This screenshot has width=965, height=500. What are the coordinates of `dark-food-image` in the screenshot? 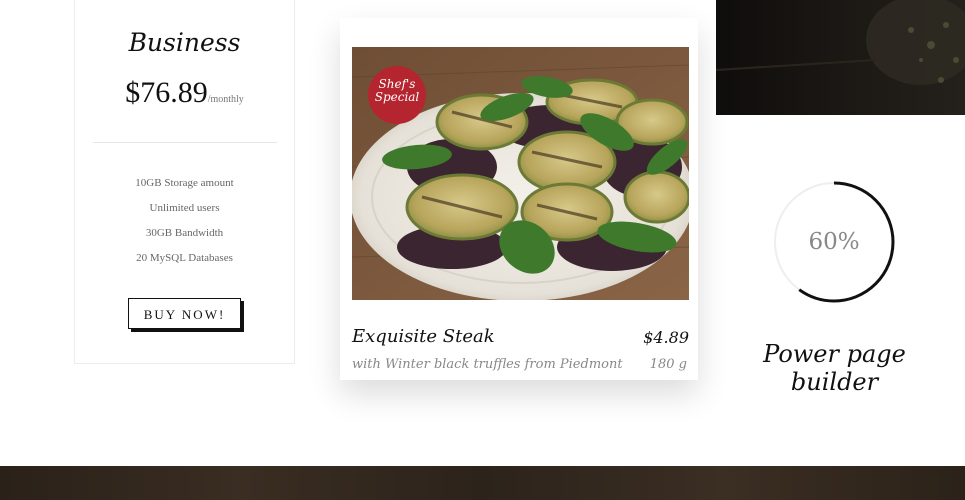 It's located at (840, 57).